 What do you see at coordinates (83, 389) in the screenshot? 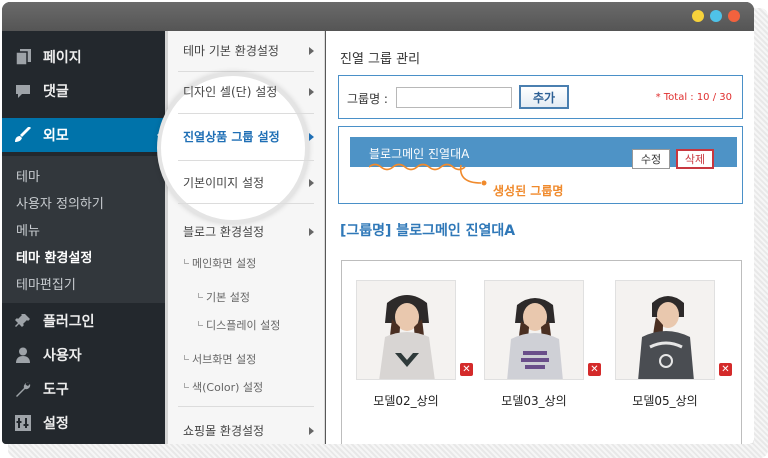
I see `sidebar-item-tools: 도구` at bounding box center [83, 389].